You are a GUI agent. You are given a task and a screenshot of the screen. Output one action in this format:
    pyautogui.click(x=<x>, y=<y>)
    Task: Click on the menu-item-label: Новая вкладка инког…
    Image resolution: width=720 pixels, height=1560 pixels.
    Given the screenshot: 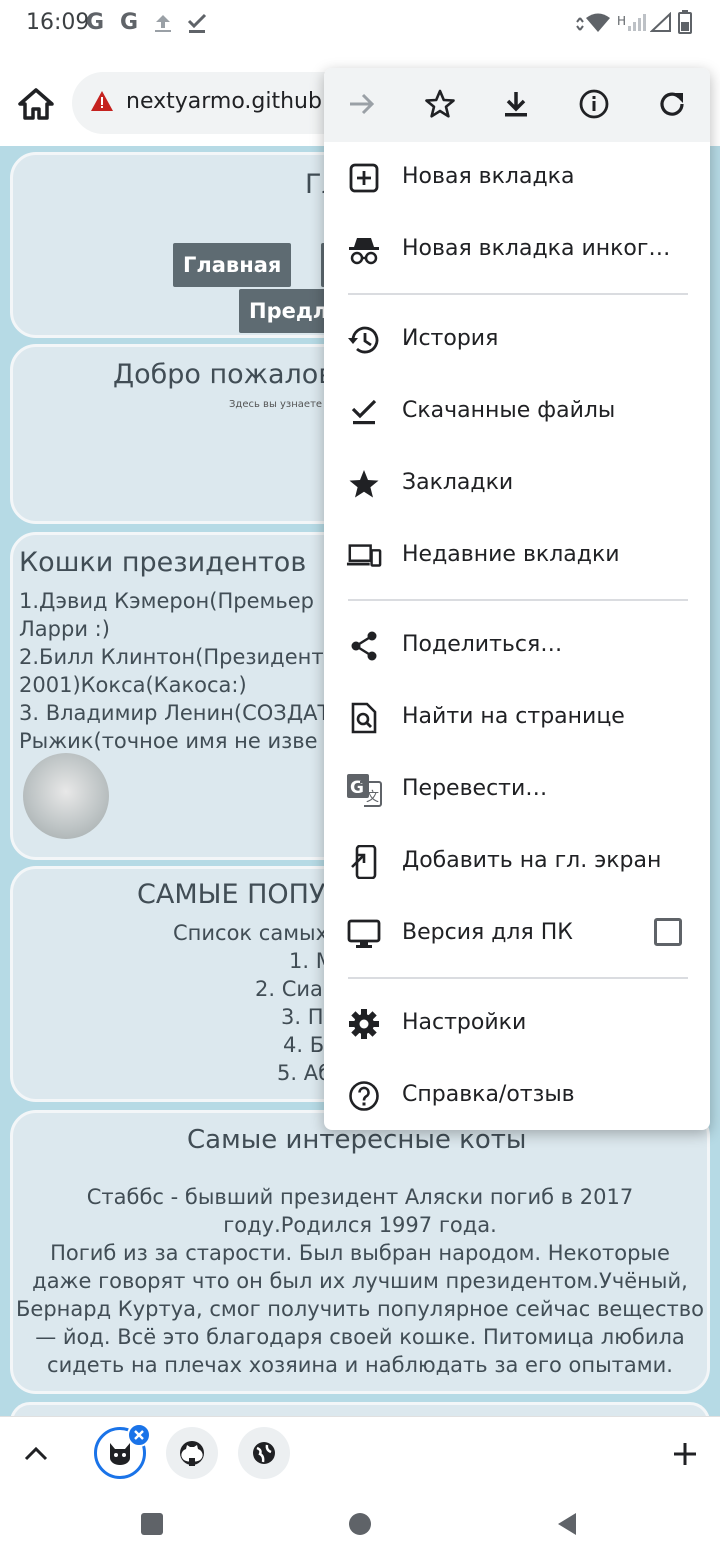 What is the action you would take?
    pyautogui.click(x=536, y=248)
    